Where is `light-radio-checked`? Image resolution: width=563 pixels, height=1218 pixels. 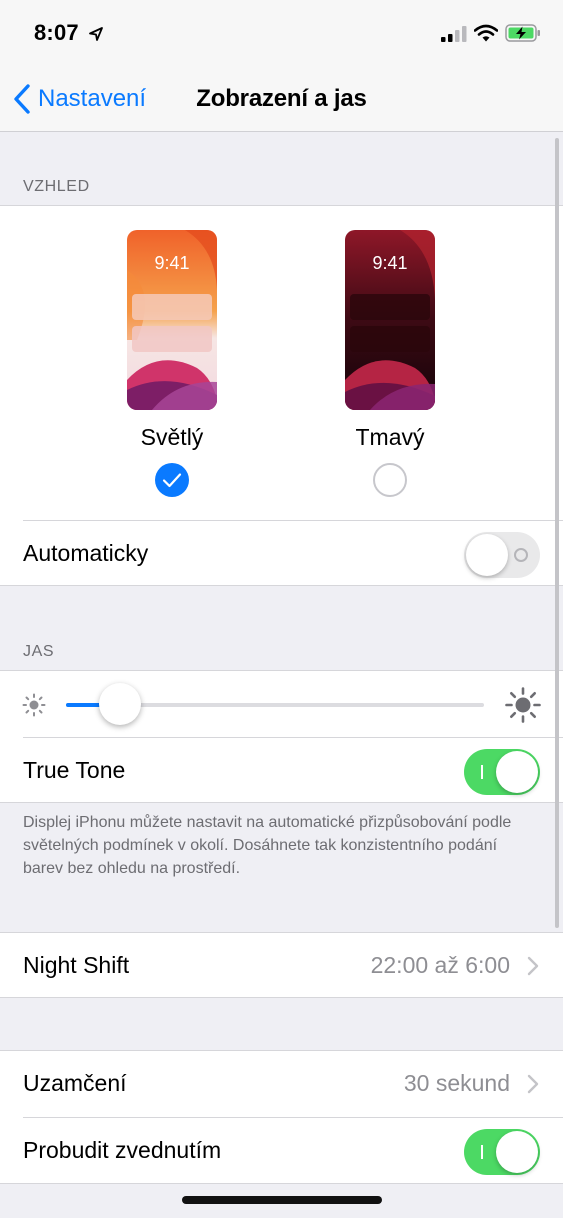
light-radio-checked is located at coordinates (172, 480).